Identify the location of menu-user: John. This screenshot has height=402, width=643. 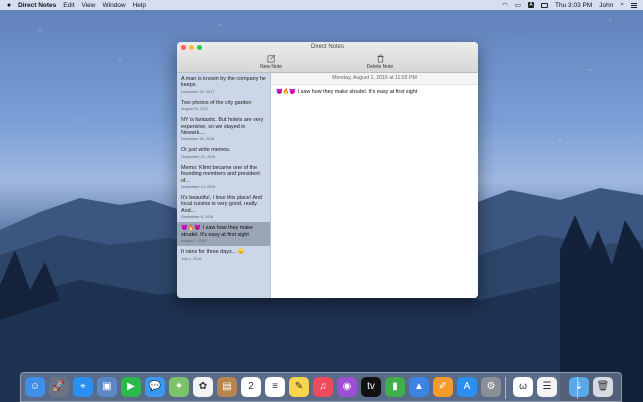
(606, 5).